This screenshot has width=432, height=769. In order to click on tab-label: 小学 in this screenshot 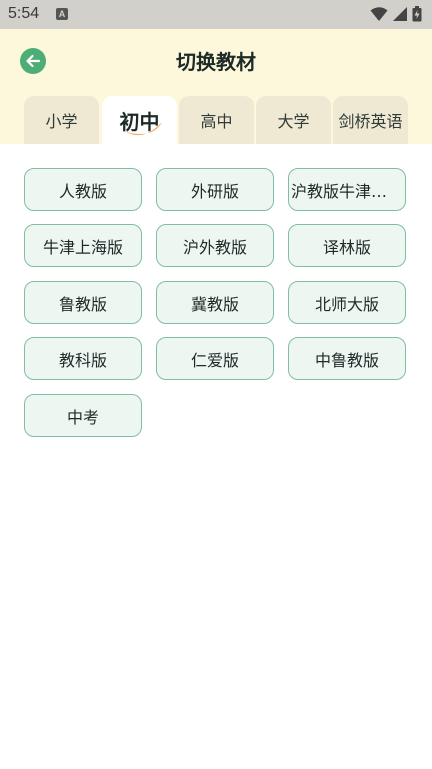, I will do `click(61, 121)`.